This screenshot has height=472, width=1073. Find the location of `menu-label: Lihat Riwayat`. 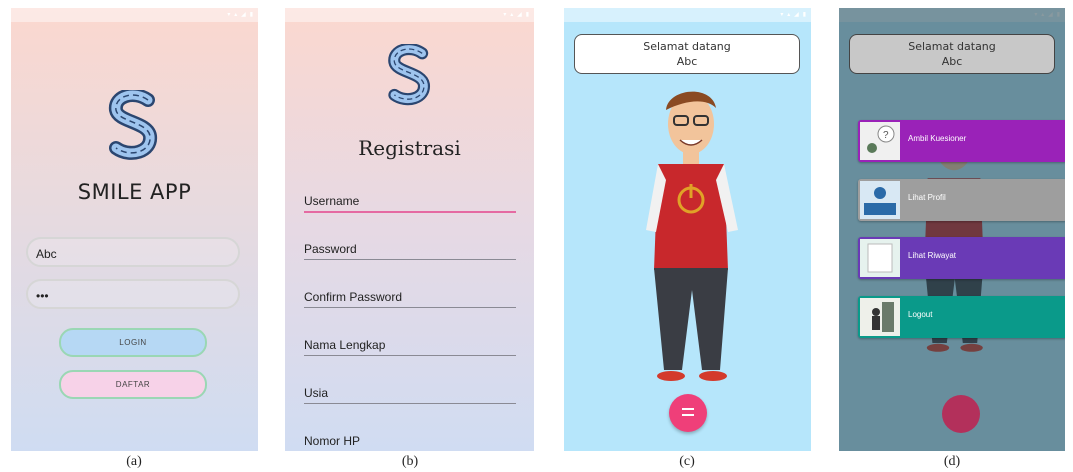

menu-label: Lihat Riwayat is located at coordinates (932, 255).